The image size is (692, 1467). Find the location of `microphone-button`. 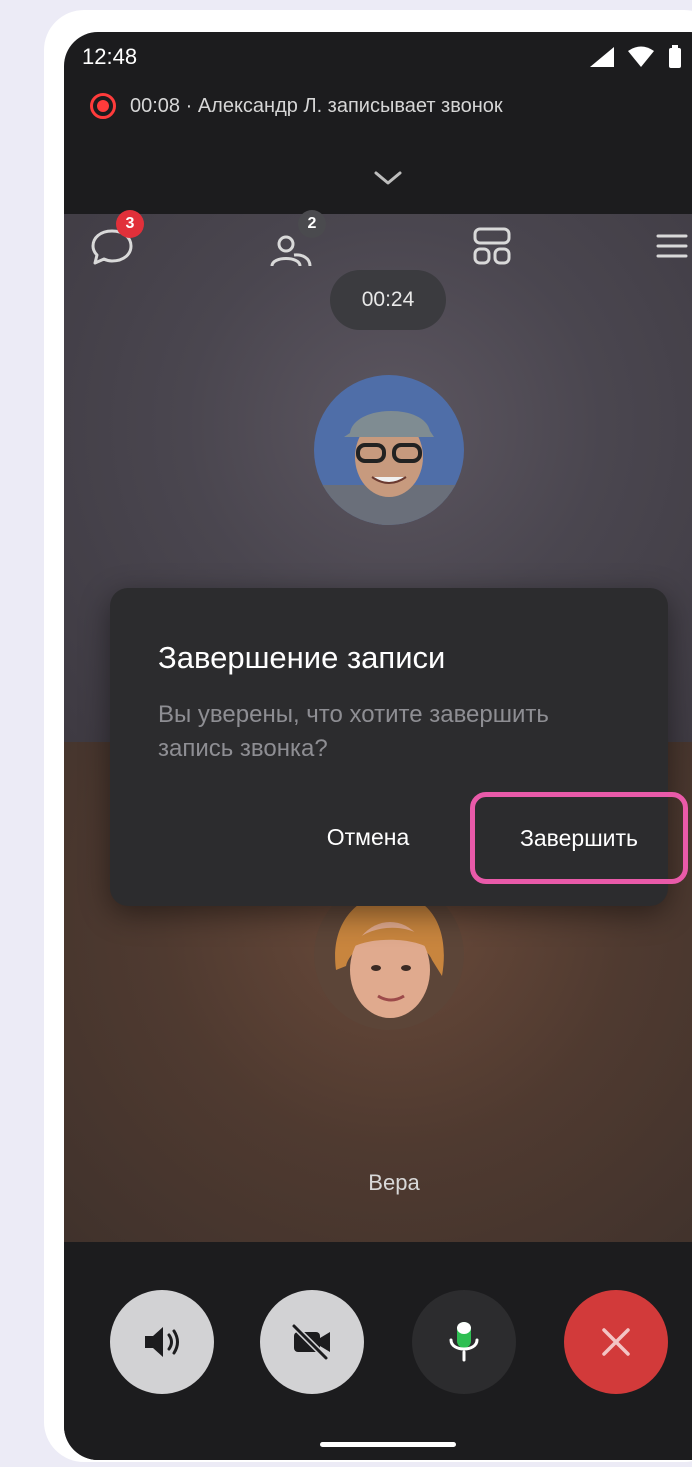

microphone-button is located at coordinates (464, 1342).